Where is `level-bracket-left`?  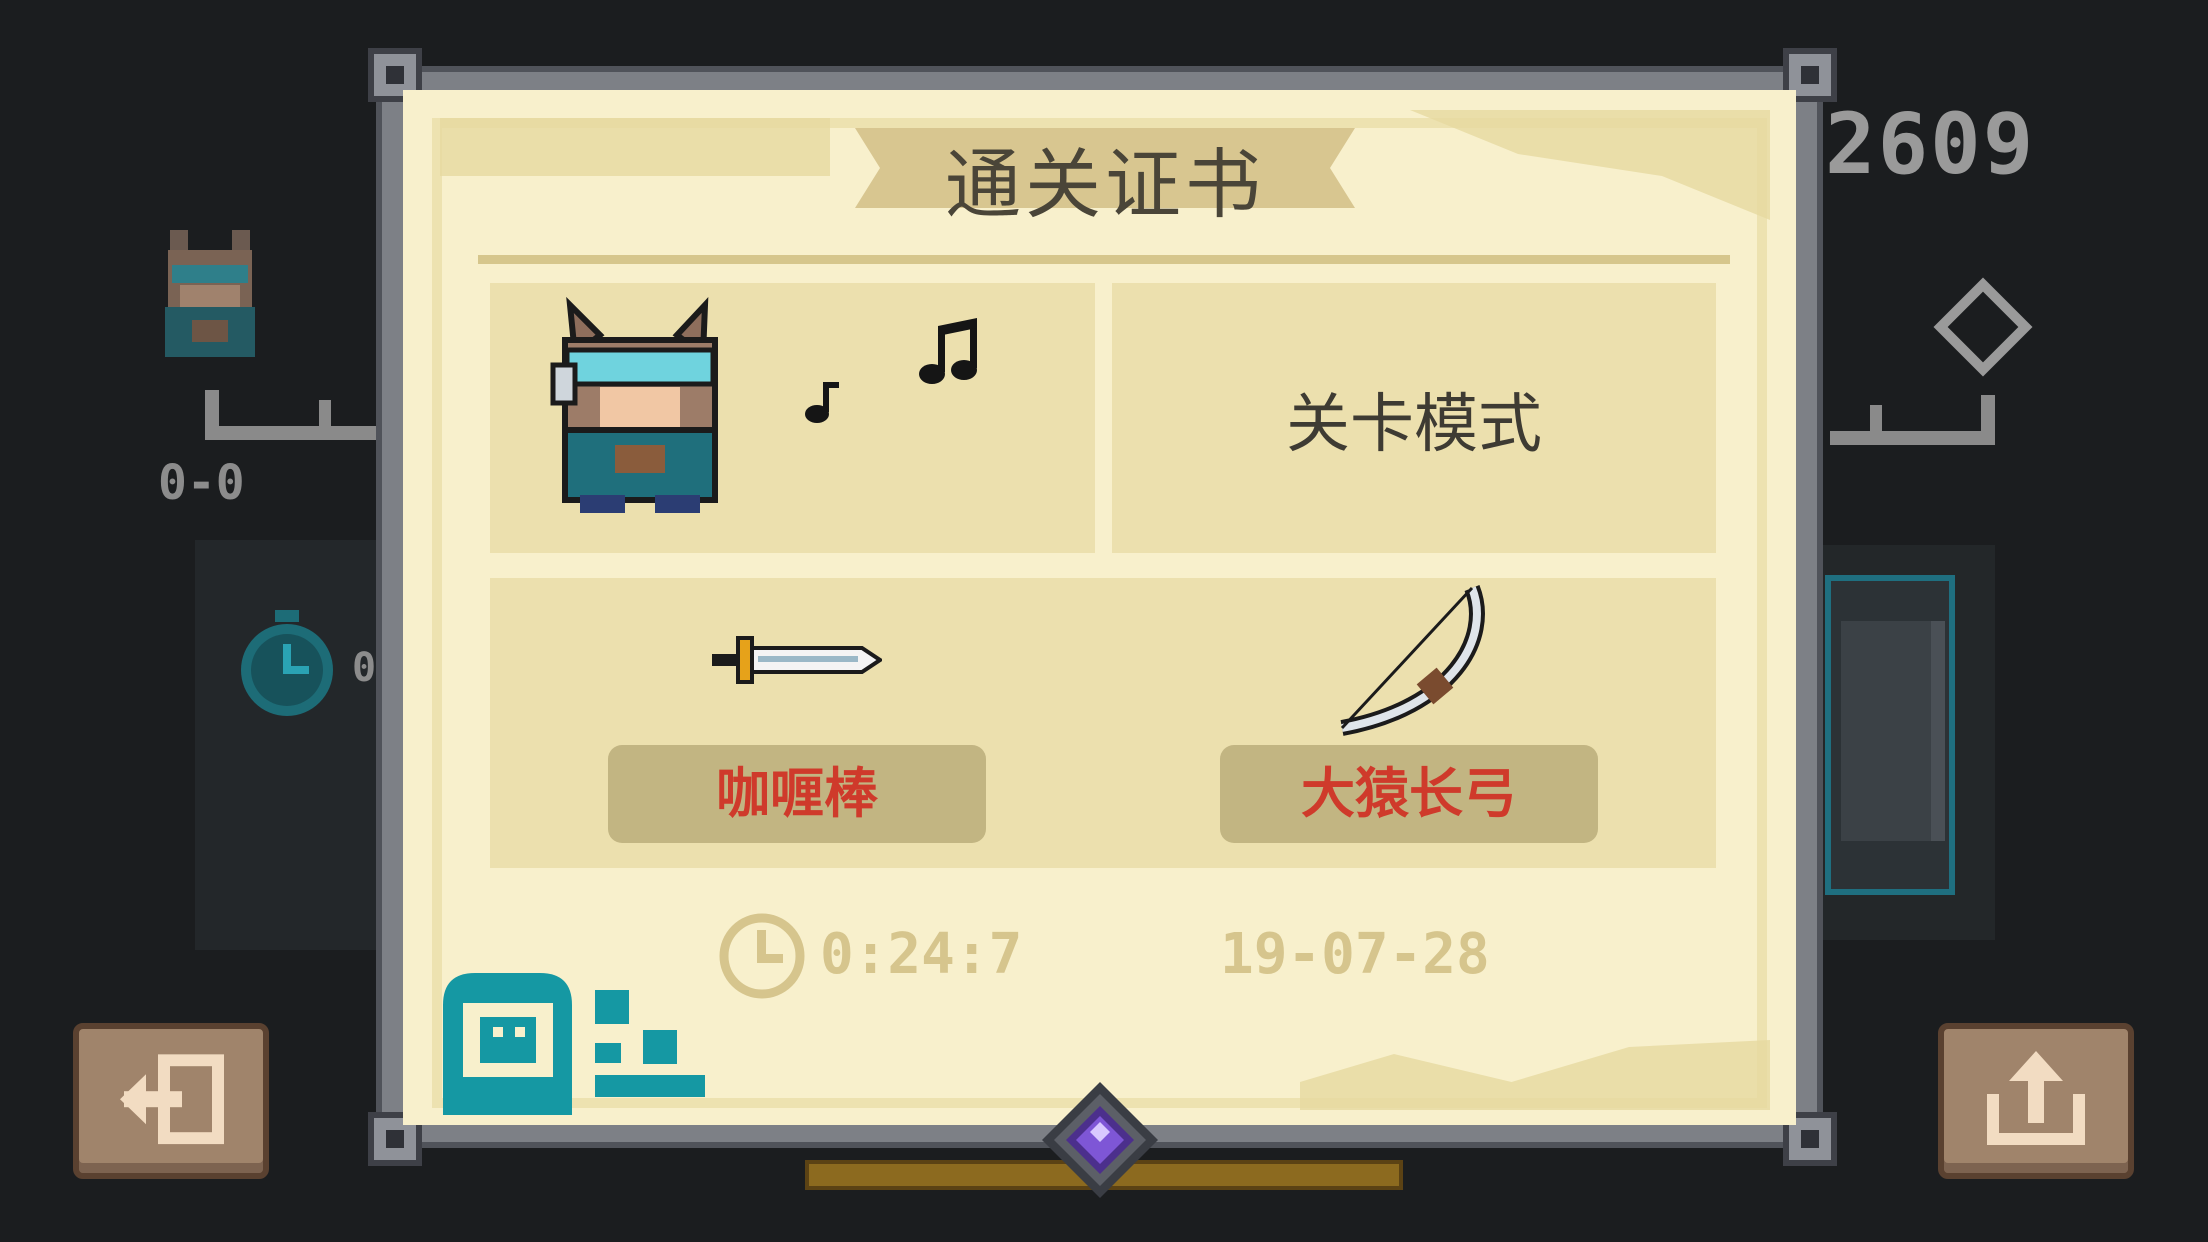
level-bracket-left is located at coordinates (292, 415).